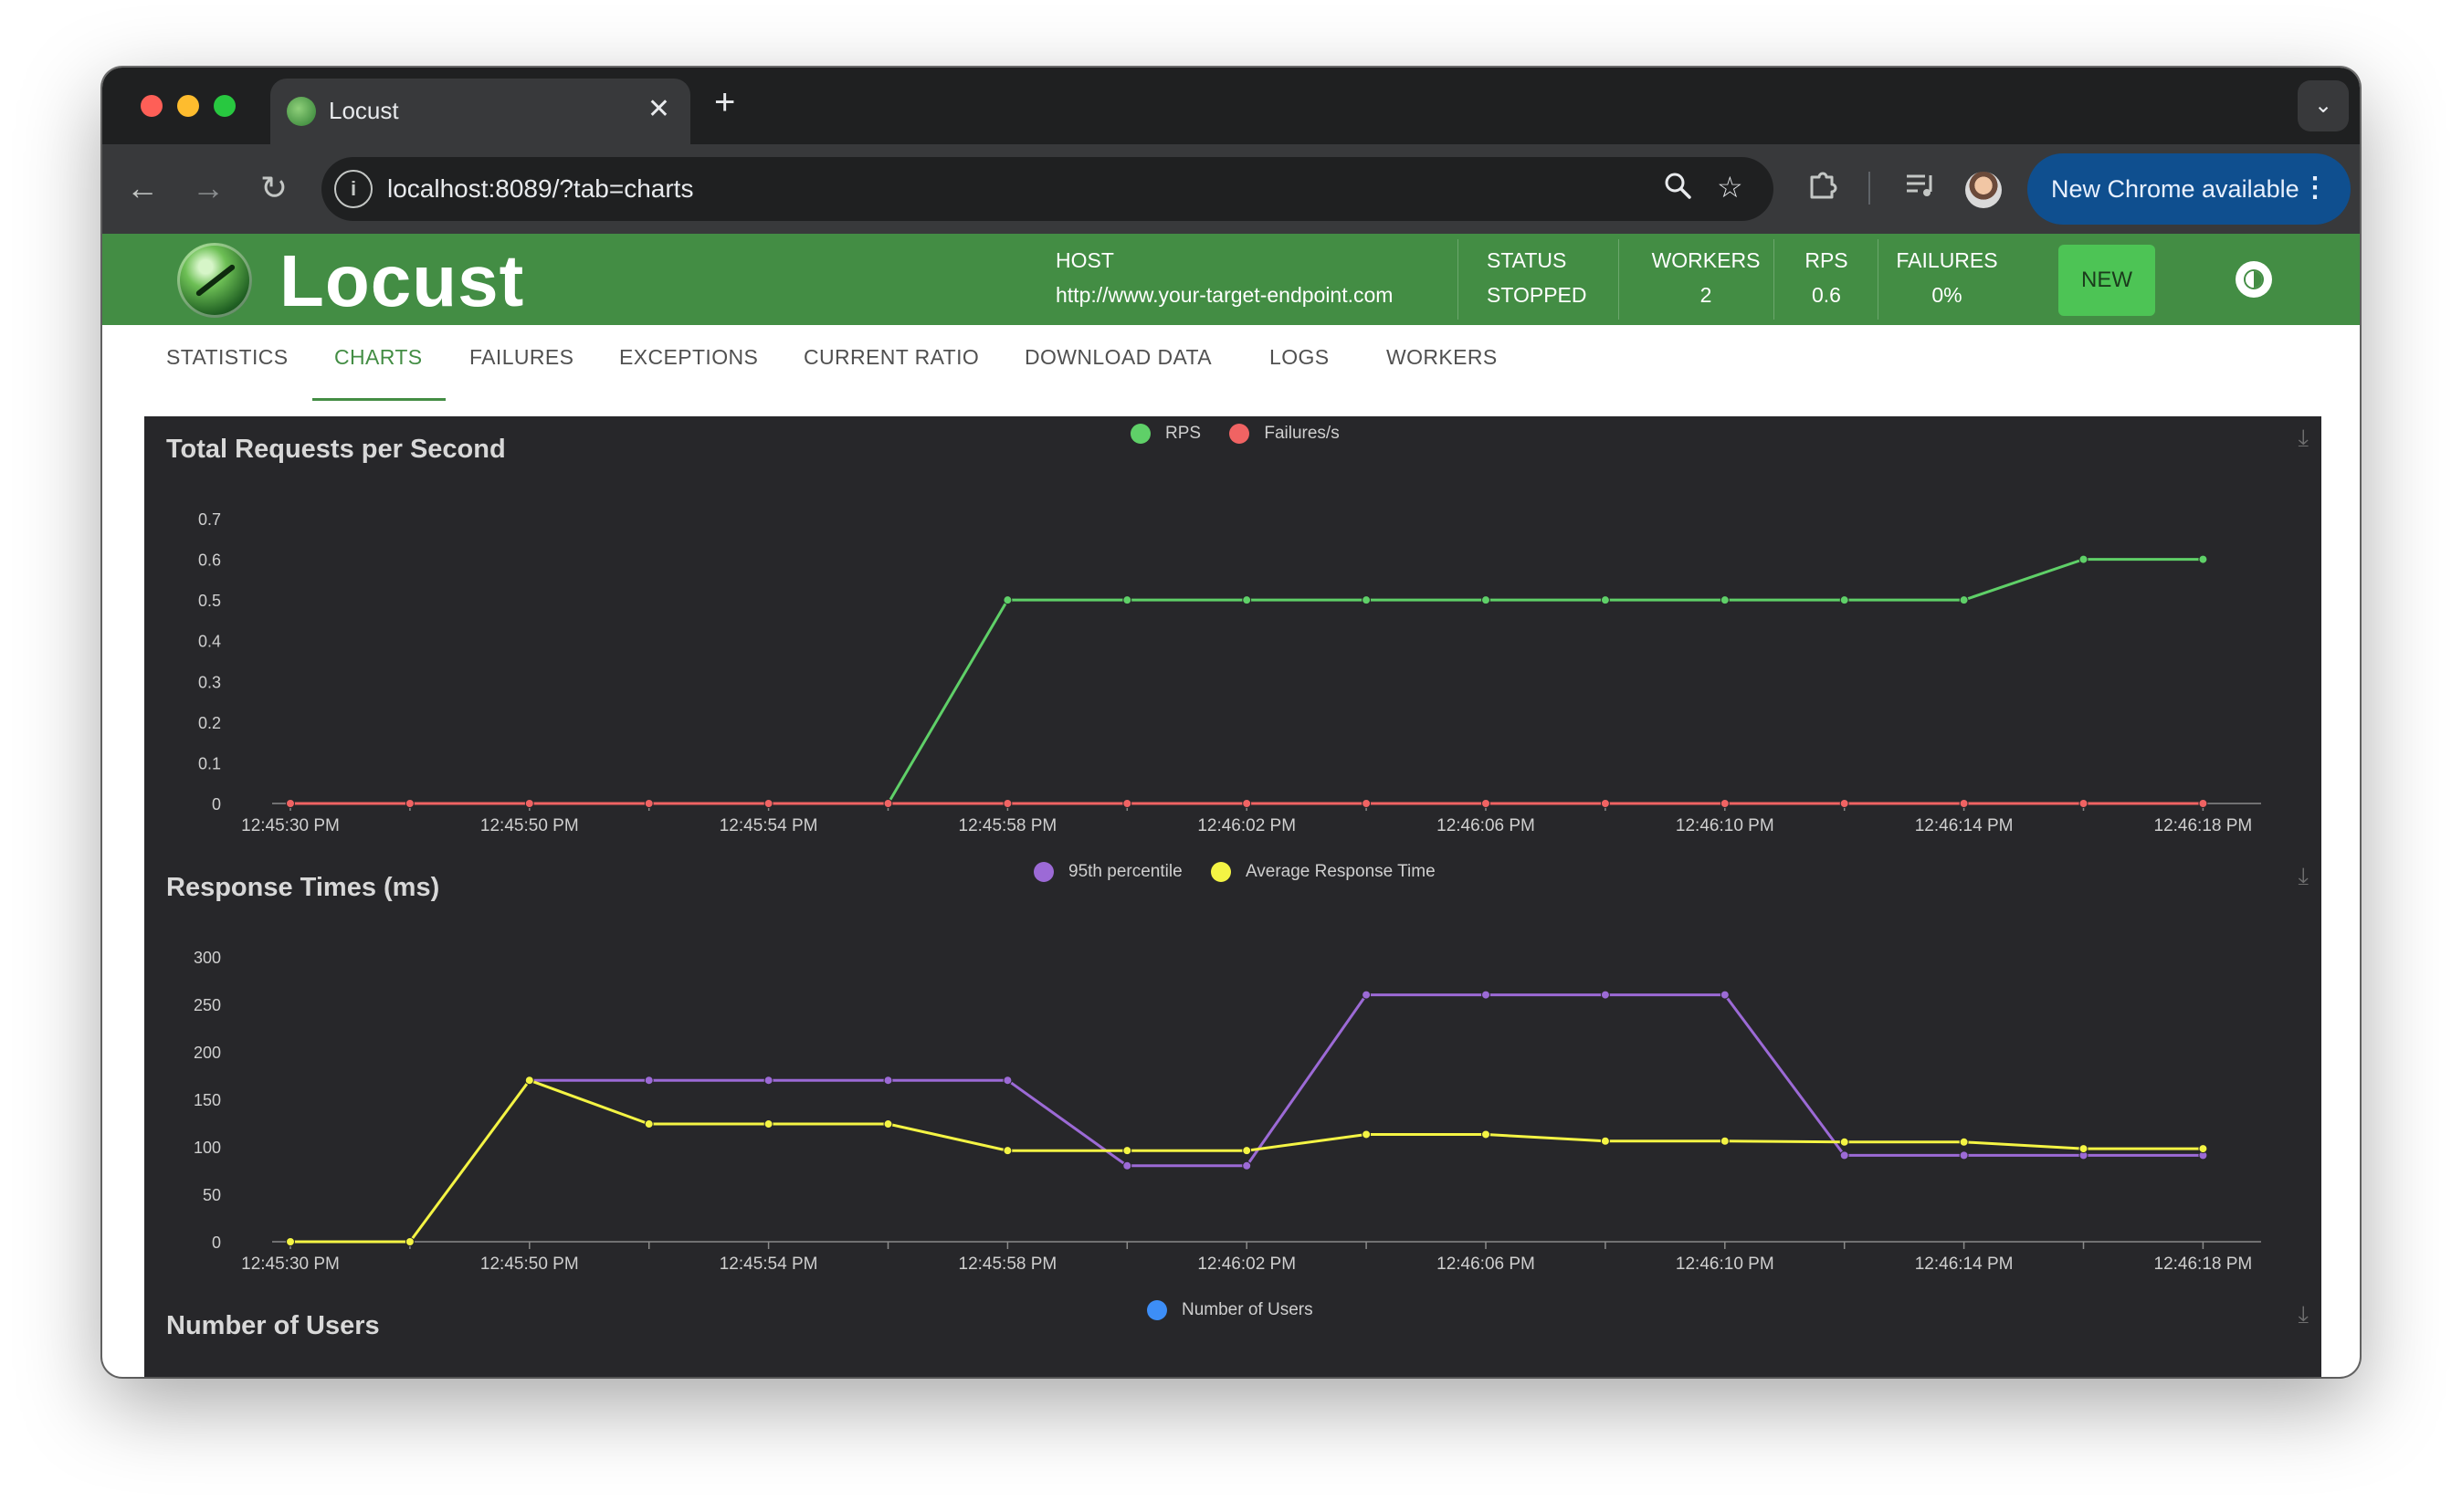  Describe the element at coordinates (1537, 295) in the screenshot. I see `status-value: STOPPED` at that location.